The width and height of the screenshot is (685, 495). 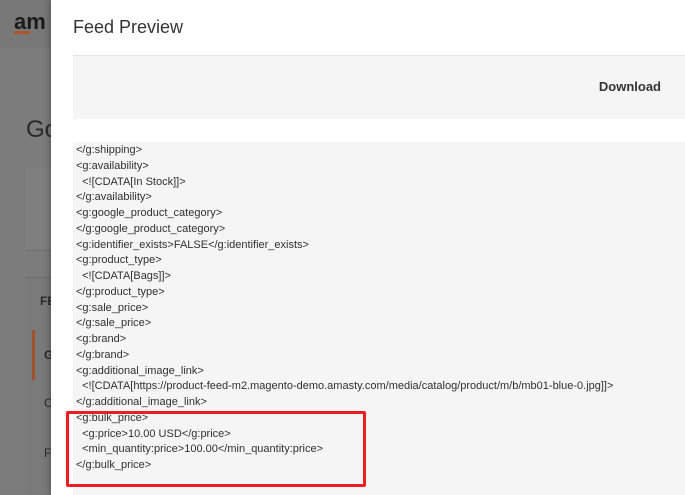 What do you see at coordinates (151, 228) in the screenshot?
I see `code-line: </g:google_product_category>` at bounding box center [151, 228].